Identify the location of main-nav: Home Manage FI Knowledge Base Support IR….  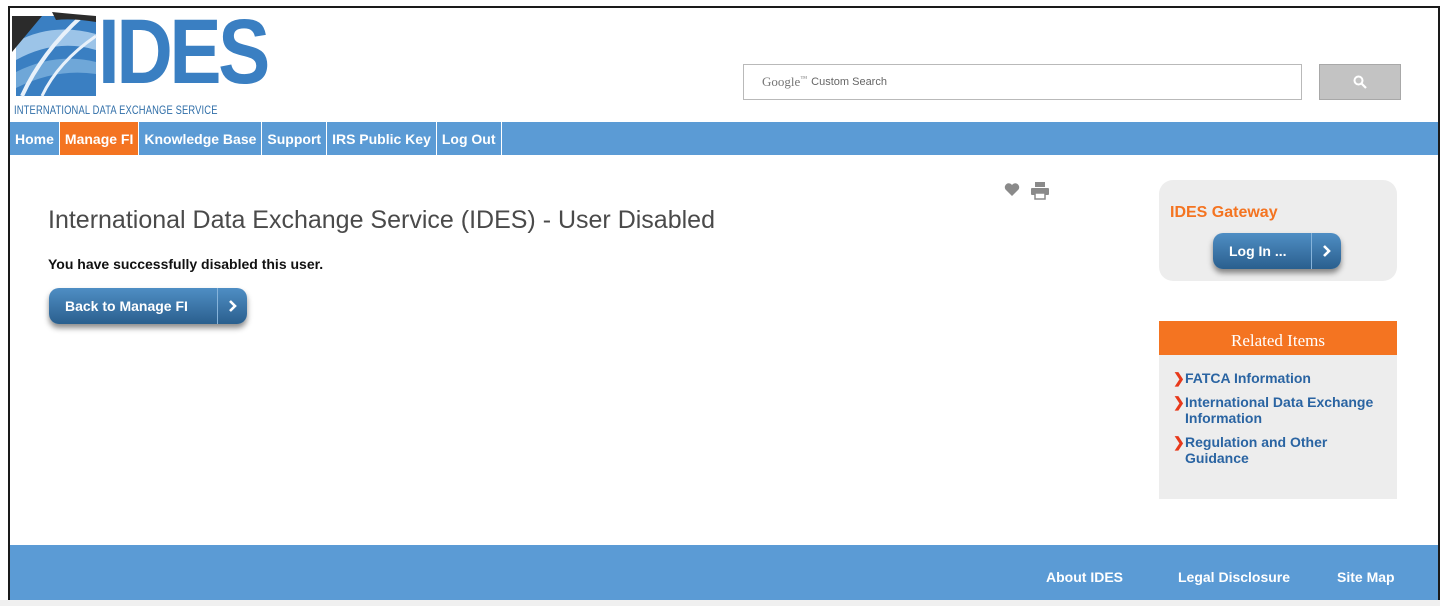
(724, 138).